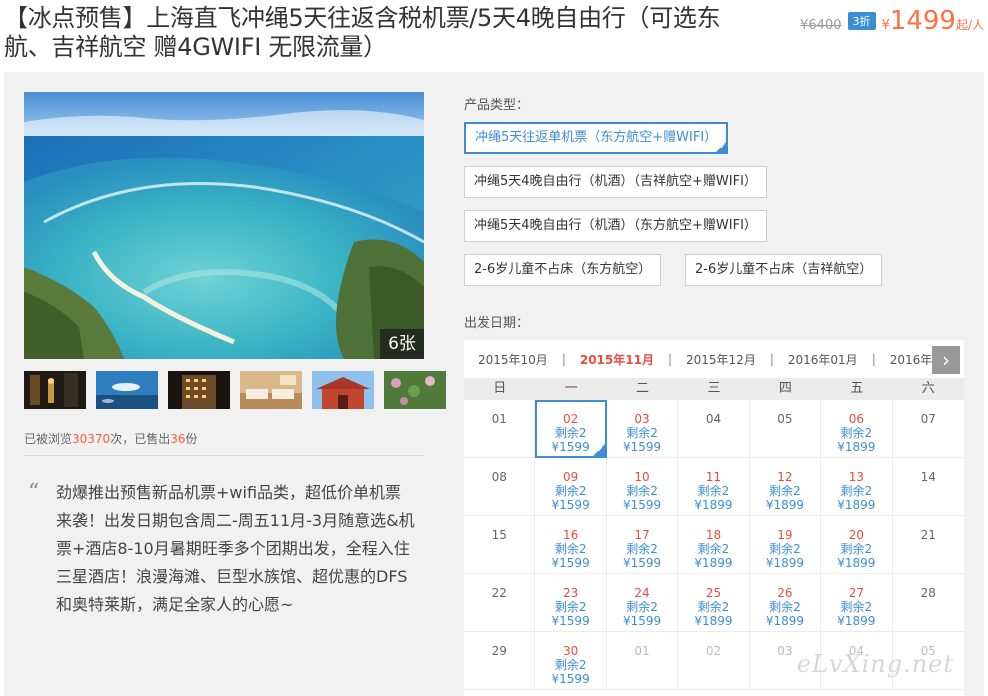 The height and width of the screenshot is (696, 988). Describe the element at coordinates (928, 419) in the screenshot. I see `day-number: 07` at that location.